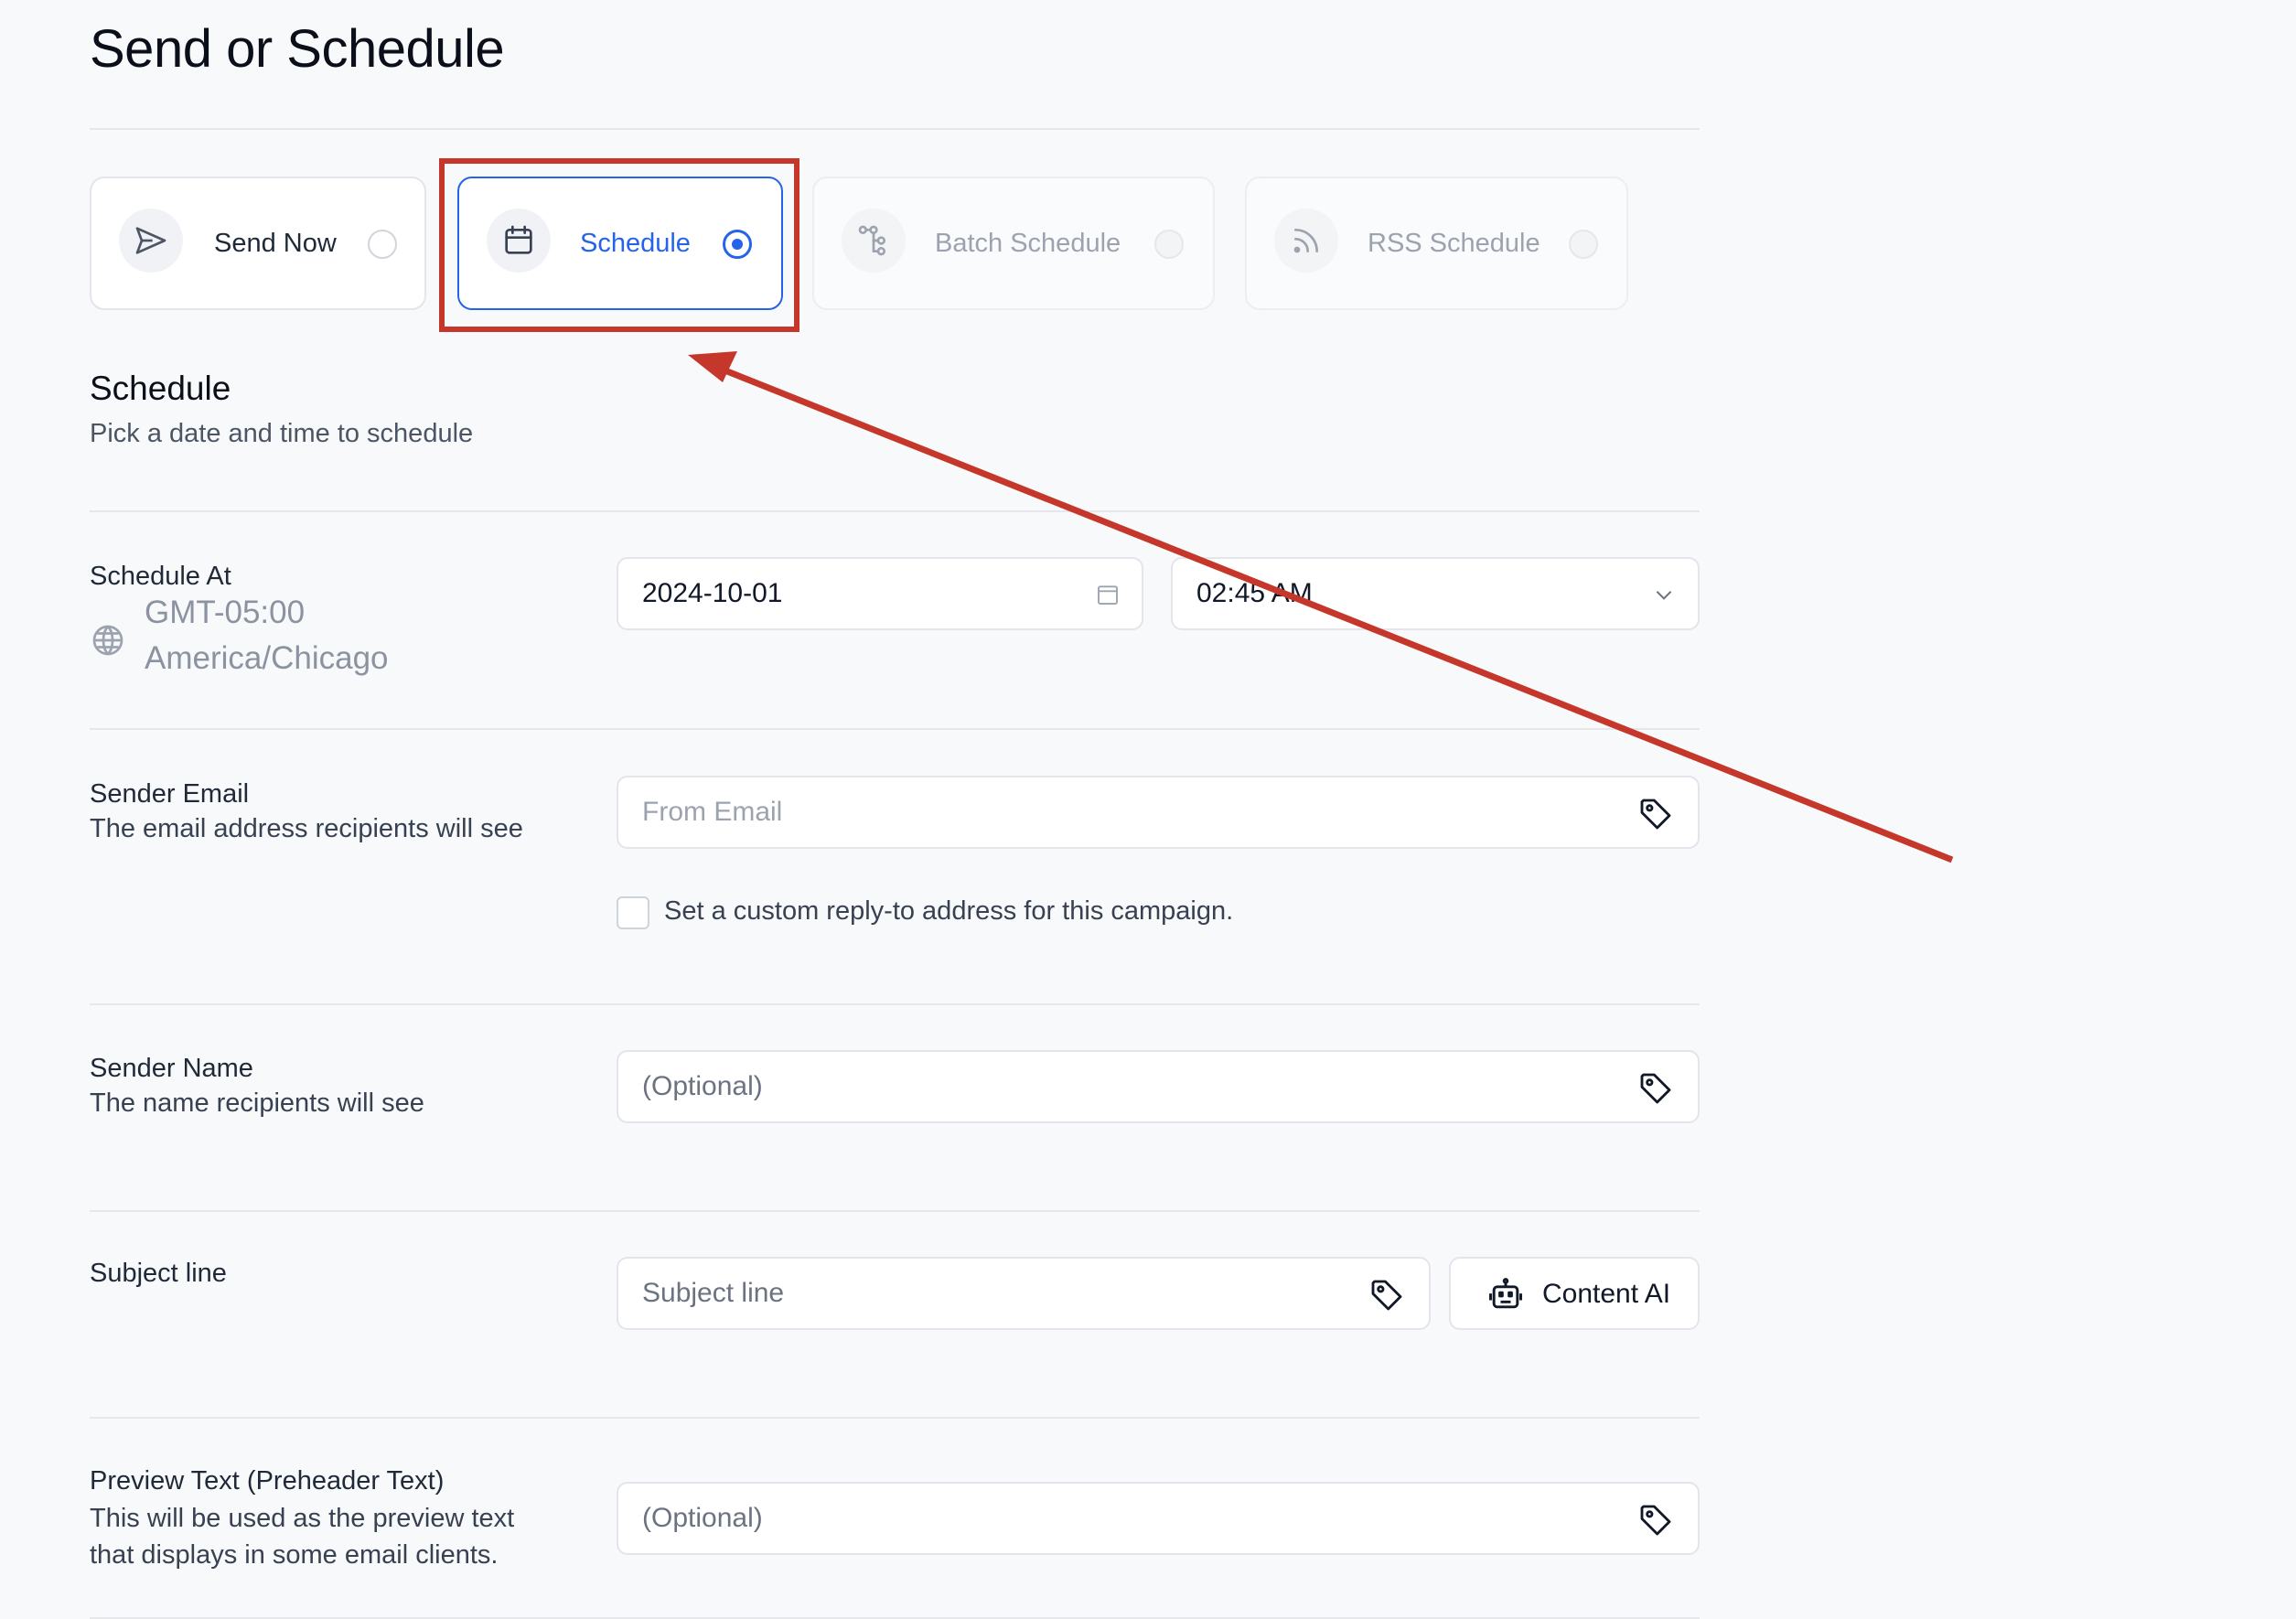  I want to click on schedule-at-label: Schedule At, so click(160, 576).